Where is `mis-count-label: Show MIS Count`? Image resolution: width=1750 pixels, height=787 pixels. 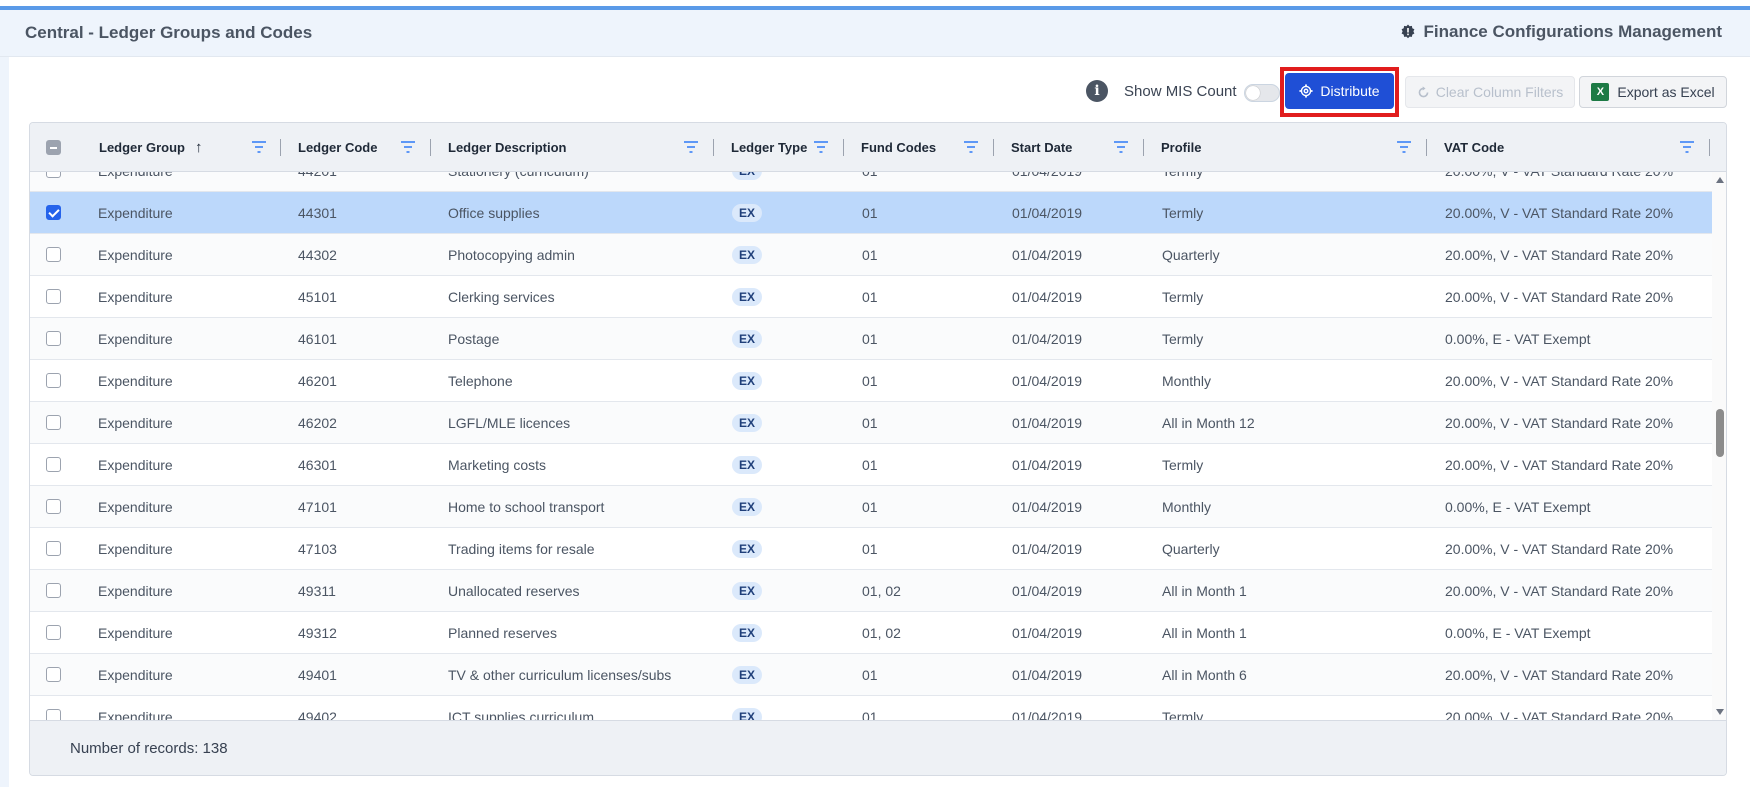
mis-count-label: Show MIS Count is located at coordinates (1180, 91).